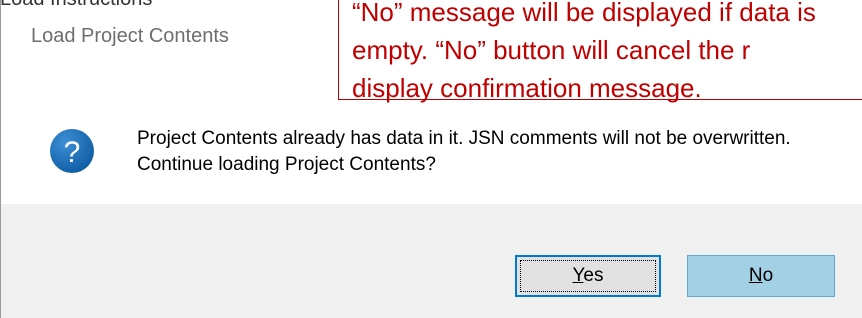 The height and width of the screenshot is (318, 862). I want to click on yes-button: Yes, so click(588, 276).